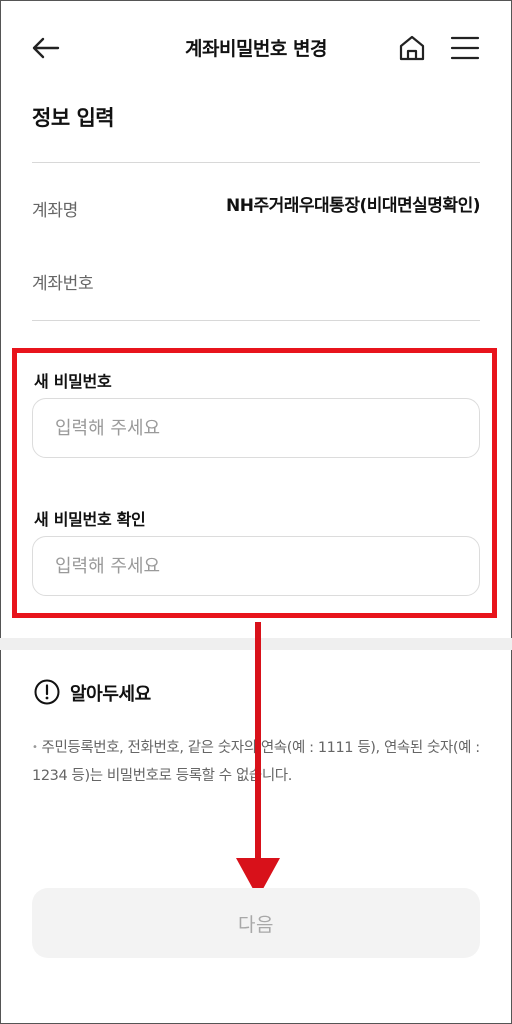 The width and height of the screenshot is (512, 1024). What do you see at coordinates (256, 923) in the screenshot?
I see `next-button: 다음` at bounding box center [256, 923].